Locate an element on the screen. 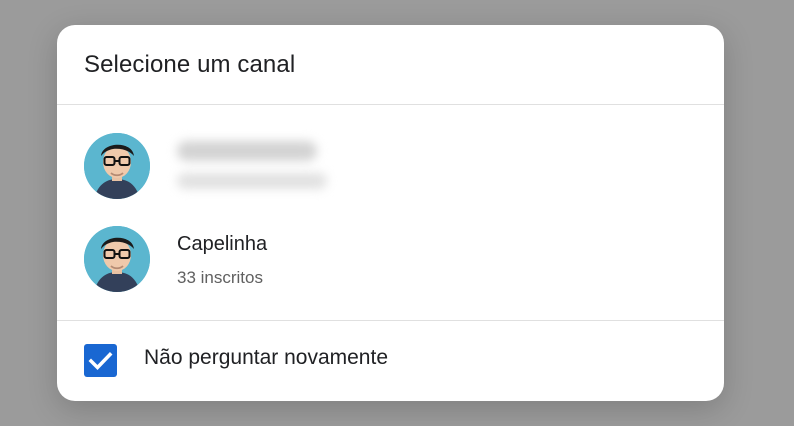 This screenshot has width=794, height=426. dialog-title: Selecione um canal is located at coordinates (190, 64).